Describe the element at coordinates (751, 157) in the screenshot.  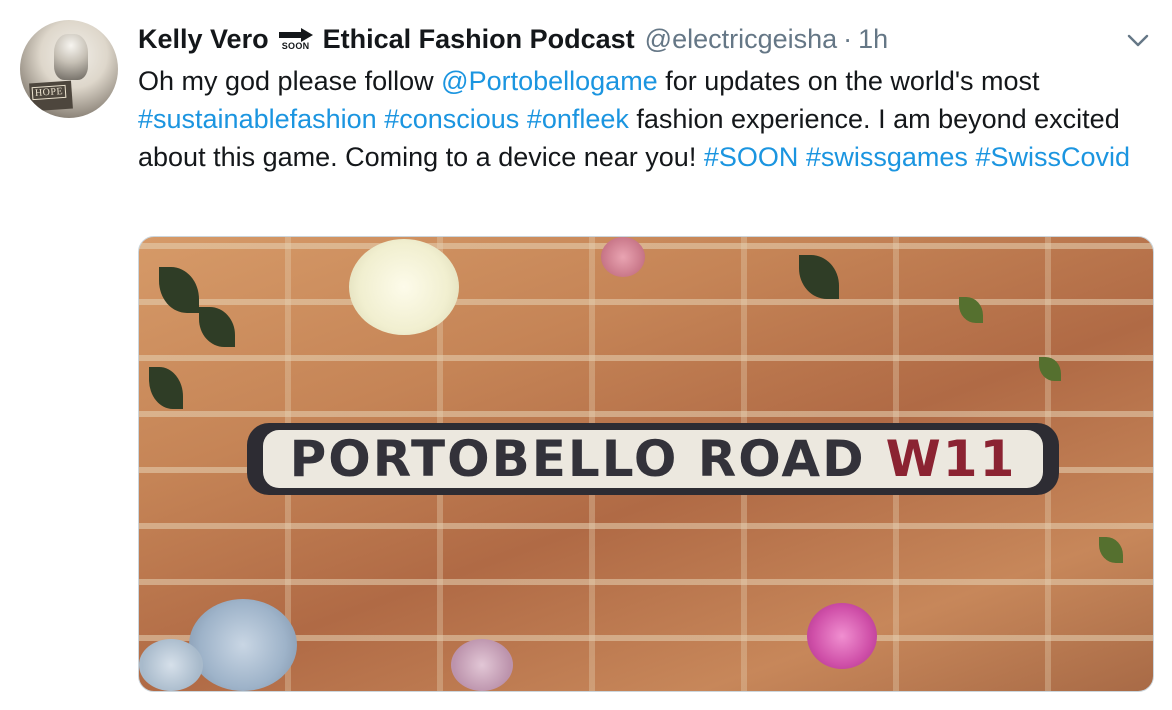
I see `hashtag-link: #SOON` at that location.